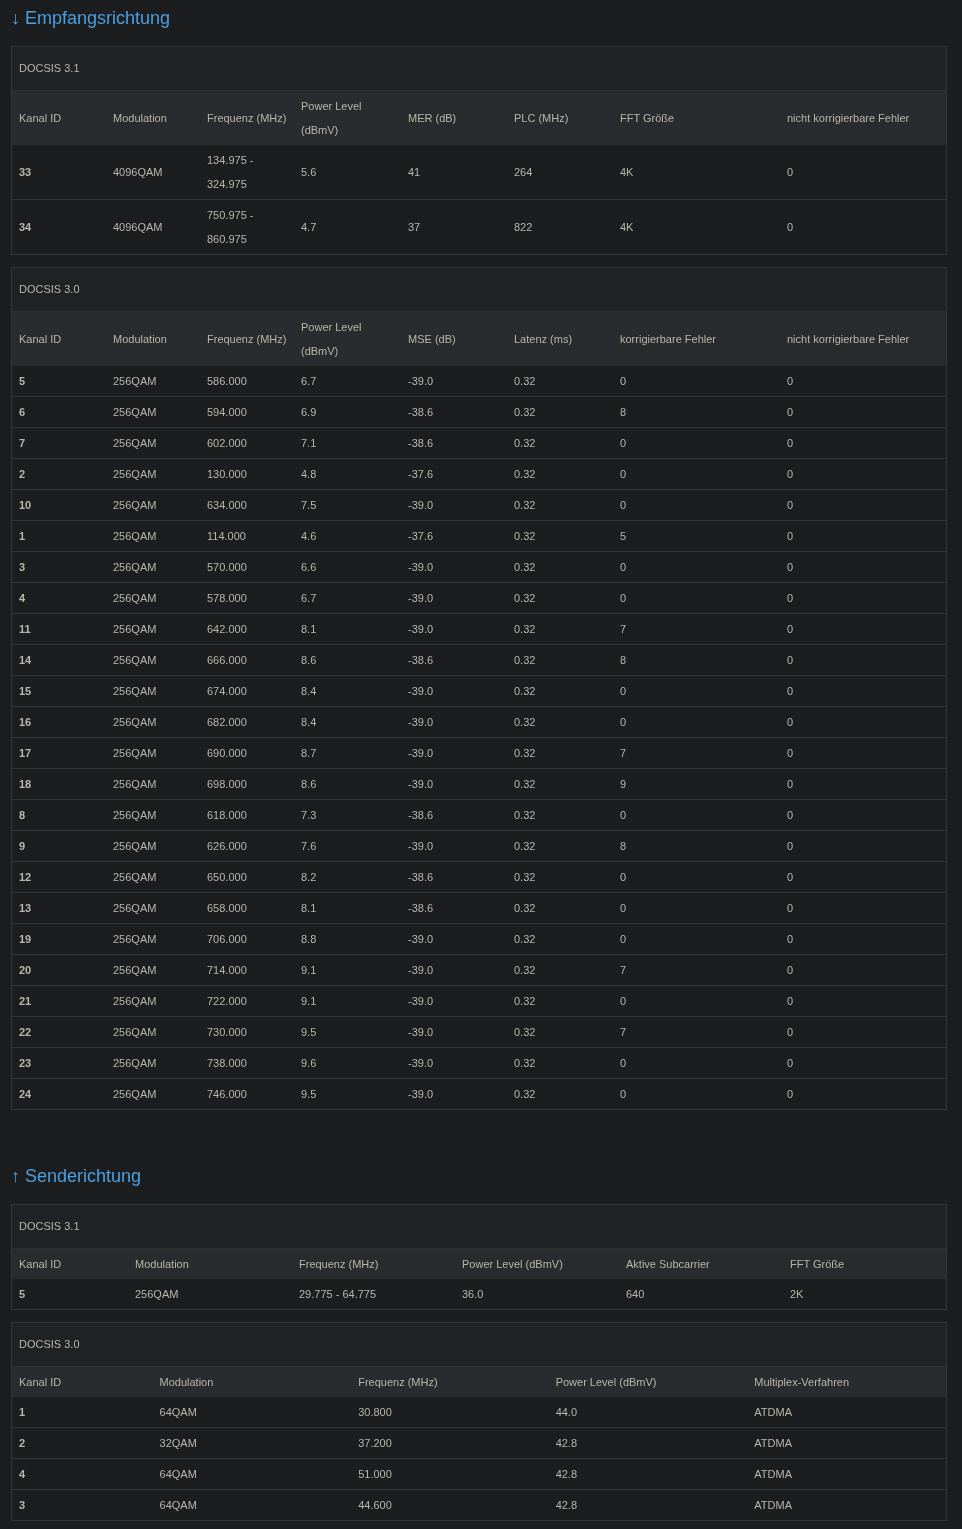  I want to click on table-cell: 10, so click(59, 505).